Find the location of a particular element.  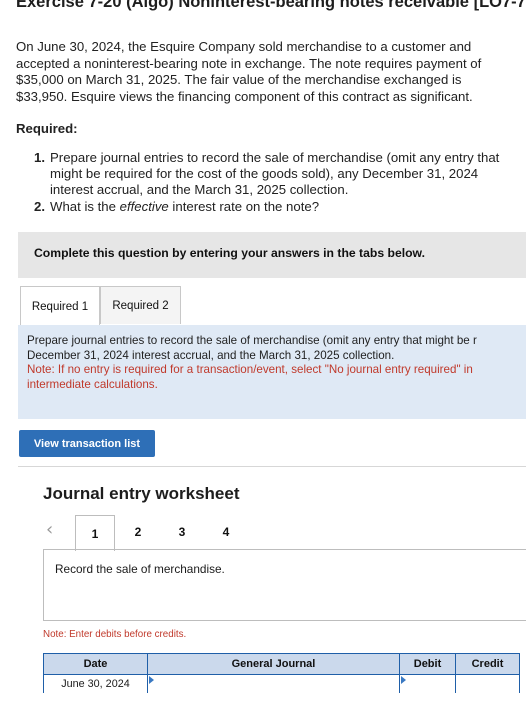

requirement-number: 2. is located at coordinates (39, 206).